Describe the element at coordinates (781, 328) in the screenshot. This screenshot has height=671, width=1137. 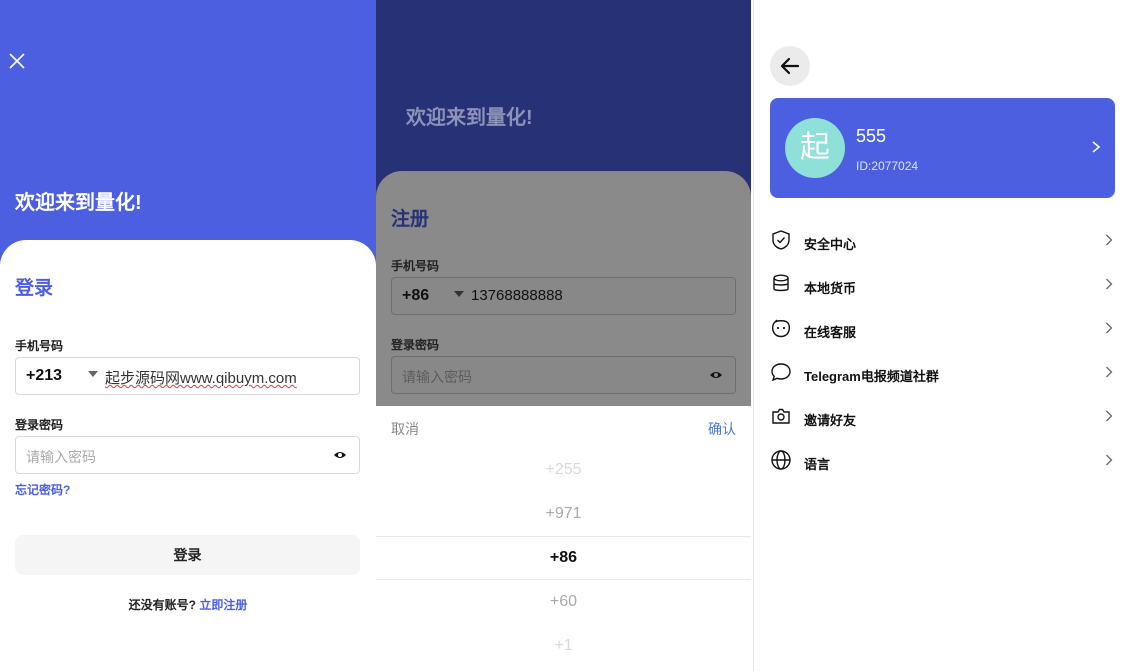
I see `service-icon` at that location.